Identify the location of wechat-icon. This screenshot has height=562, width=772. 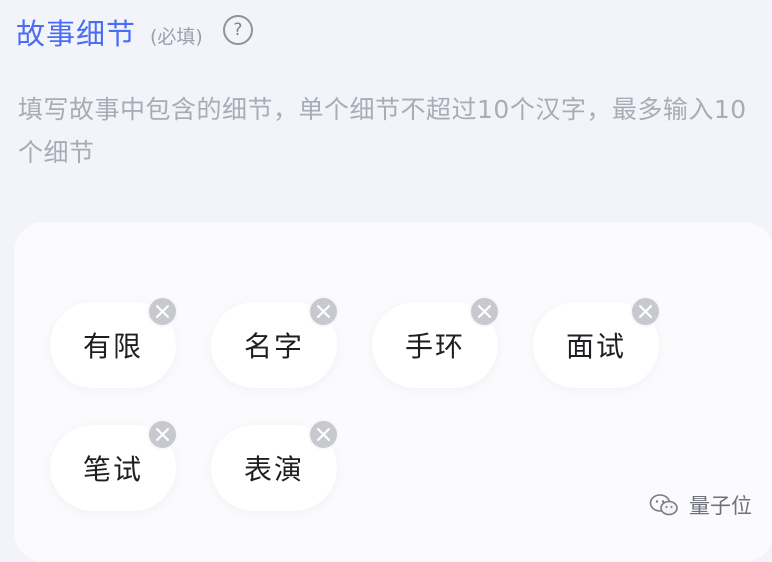
(663, 505).